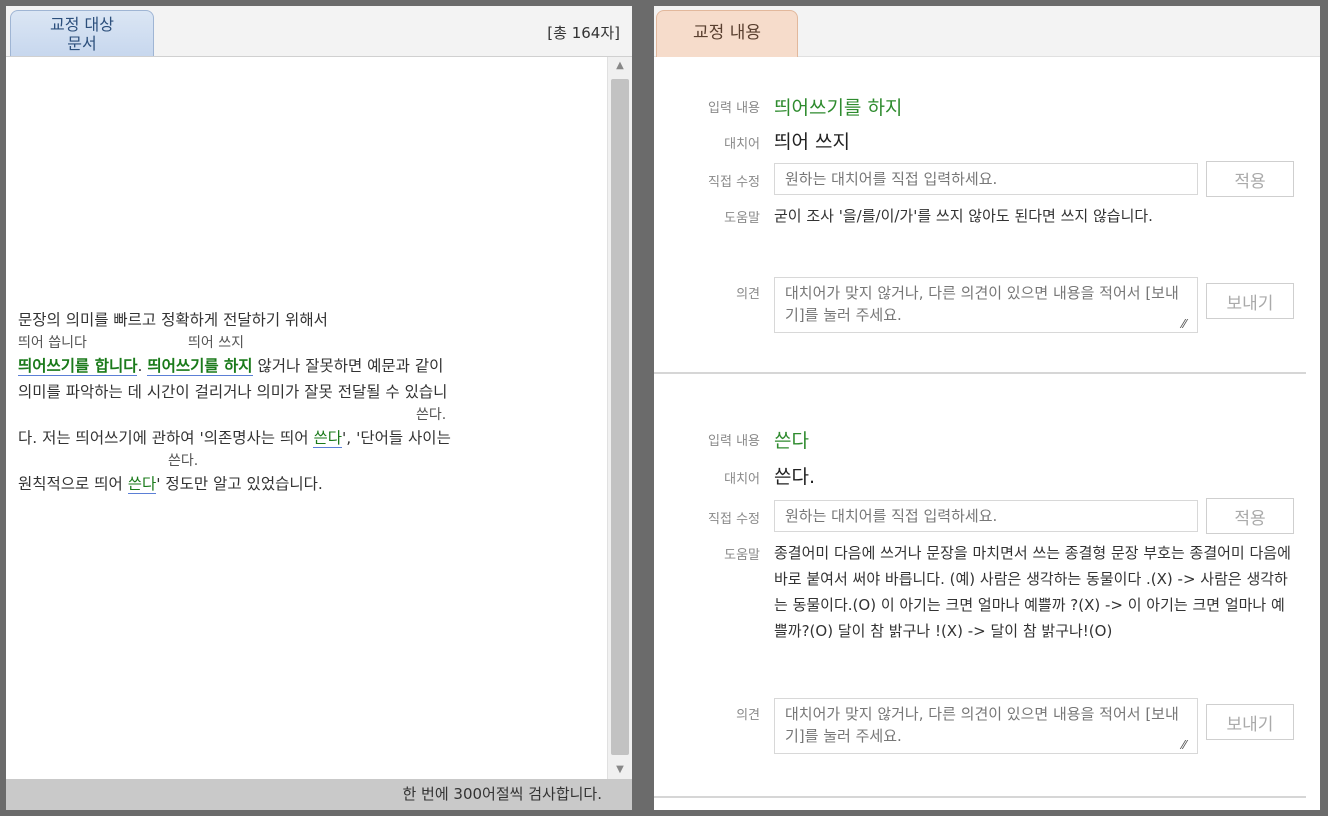 This screenshot has height=816, width=1328. What do you see at coordinates (142, 366) in the screenshot?
I see `doc-text: .` at bounding box center [142, 366].